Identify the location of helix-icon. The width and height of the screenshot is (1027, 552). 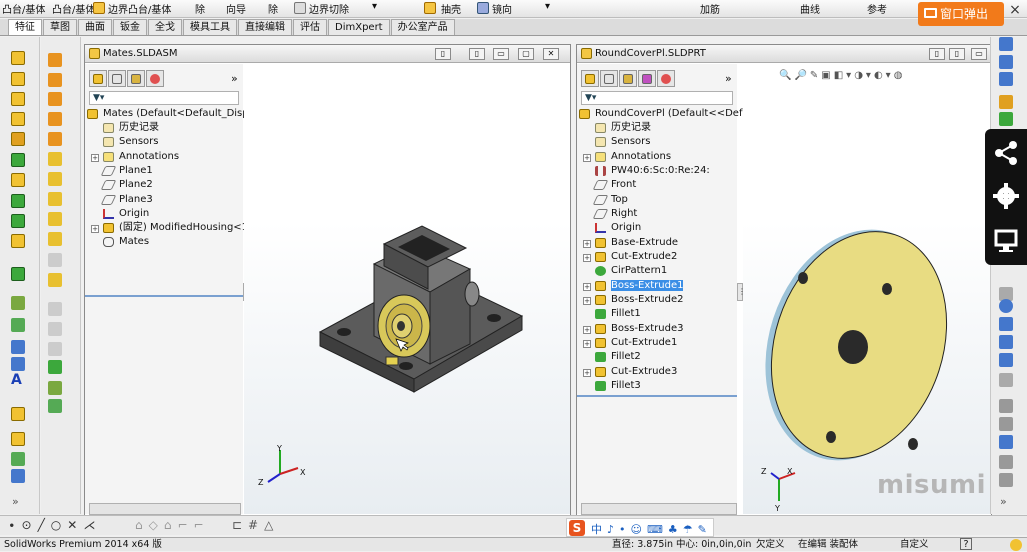
(18, 325).